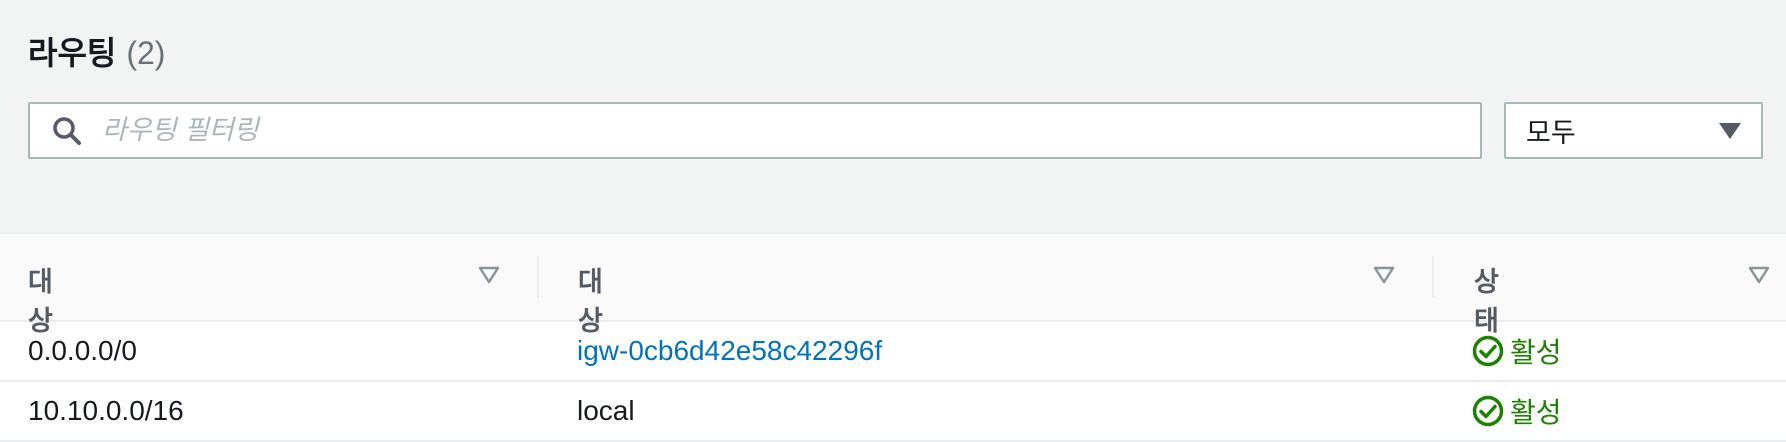  Describe the element at coordinates (106, 410) in the screenshot. I see `destination-cell: 10.10.0.0/16` at that location.